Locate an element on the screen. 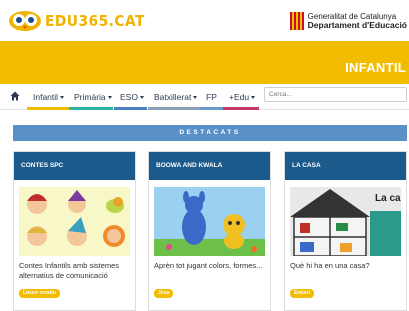  nav-label-infantil: Infantil is located at coordinates (46, 97).